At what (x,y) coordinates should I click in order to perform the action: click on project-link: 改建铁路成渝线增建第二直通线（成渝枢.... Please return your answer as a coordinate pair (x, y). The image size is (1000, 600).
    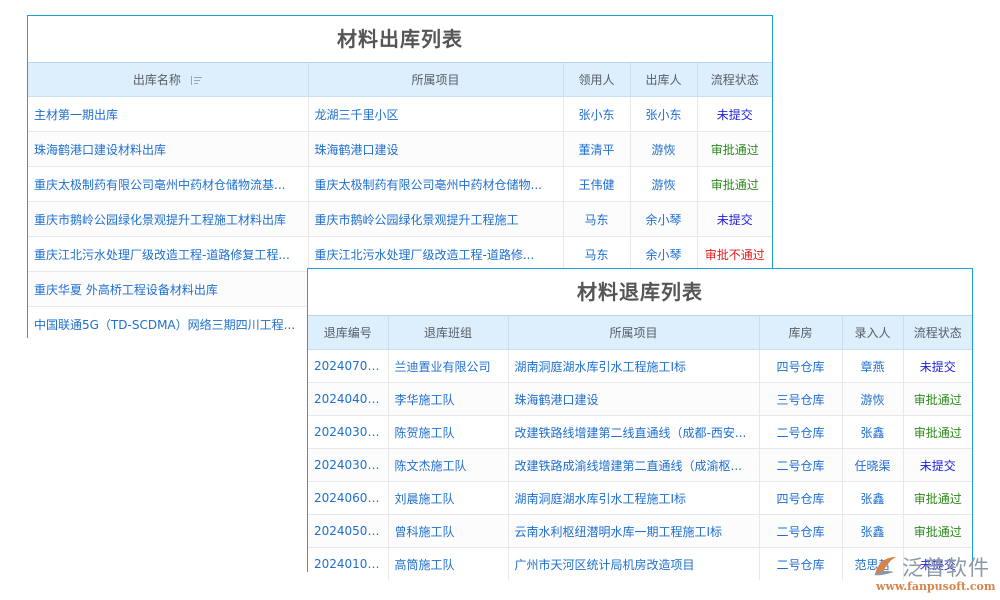
    Looking at the image, I should click on (634, 465).